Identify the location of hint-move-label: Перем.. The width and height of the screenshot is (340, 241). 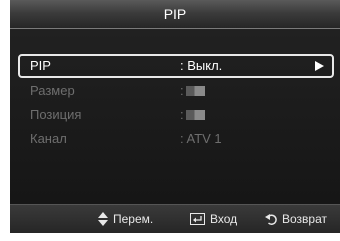
(133, 219).